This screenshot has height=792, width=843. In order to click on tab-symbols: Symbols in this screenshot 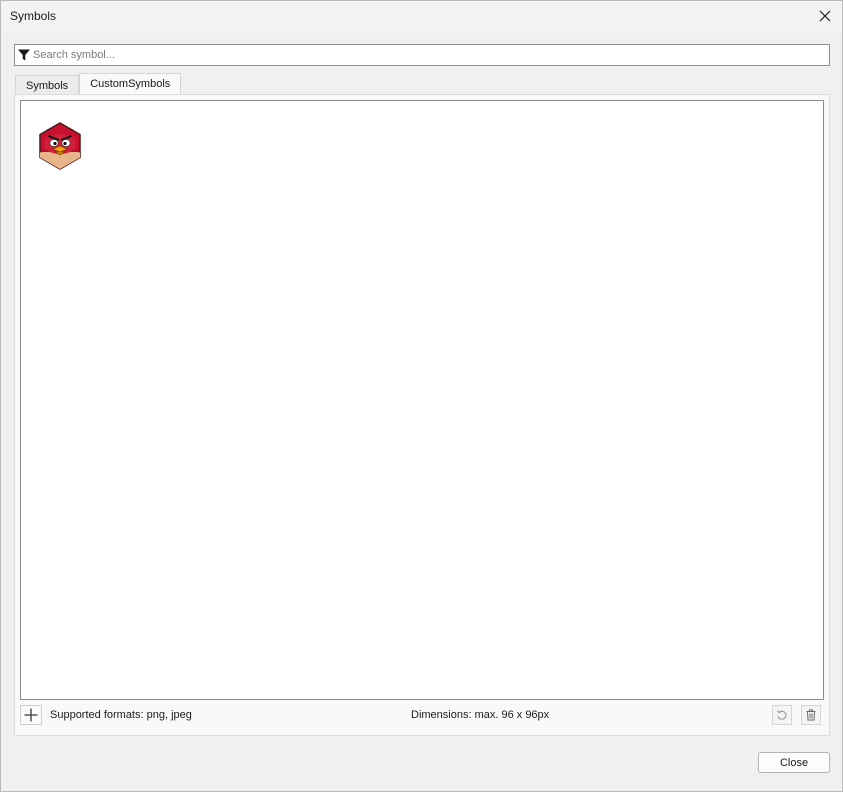, I will do `click(47, 85)`.